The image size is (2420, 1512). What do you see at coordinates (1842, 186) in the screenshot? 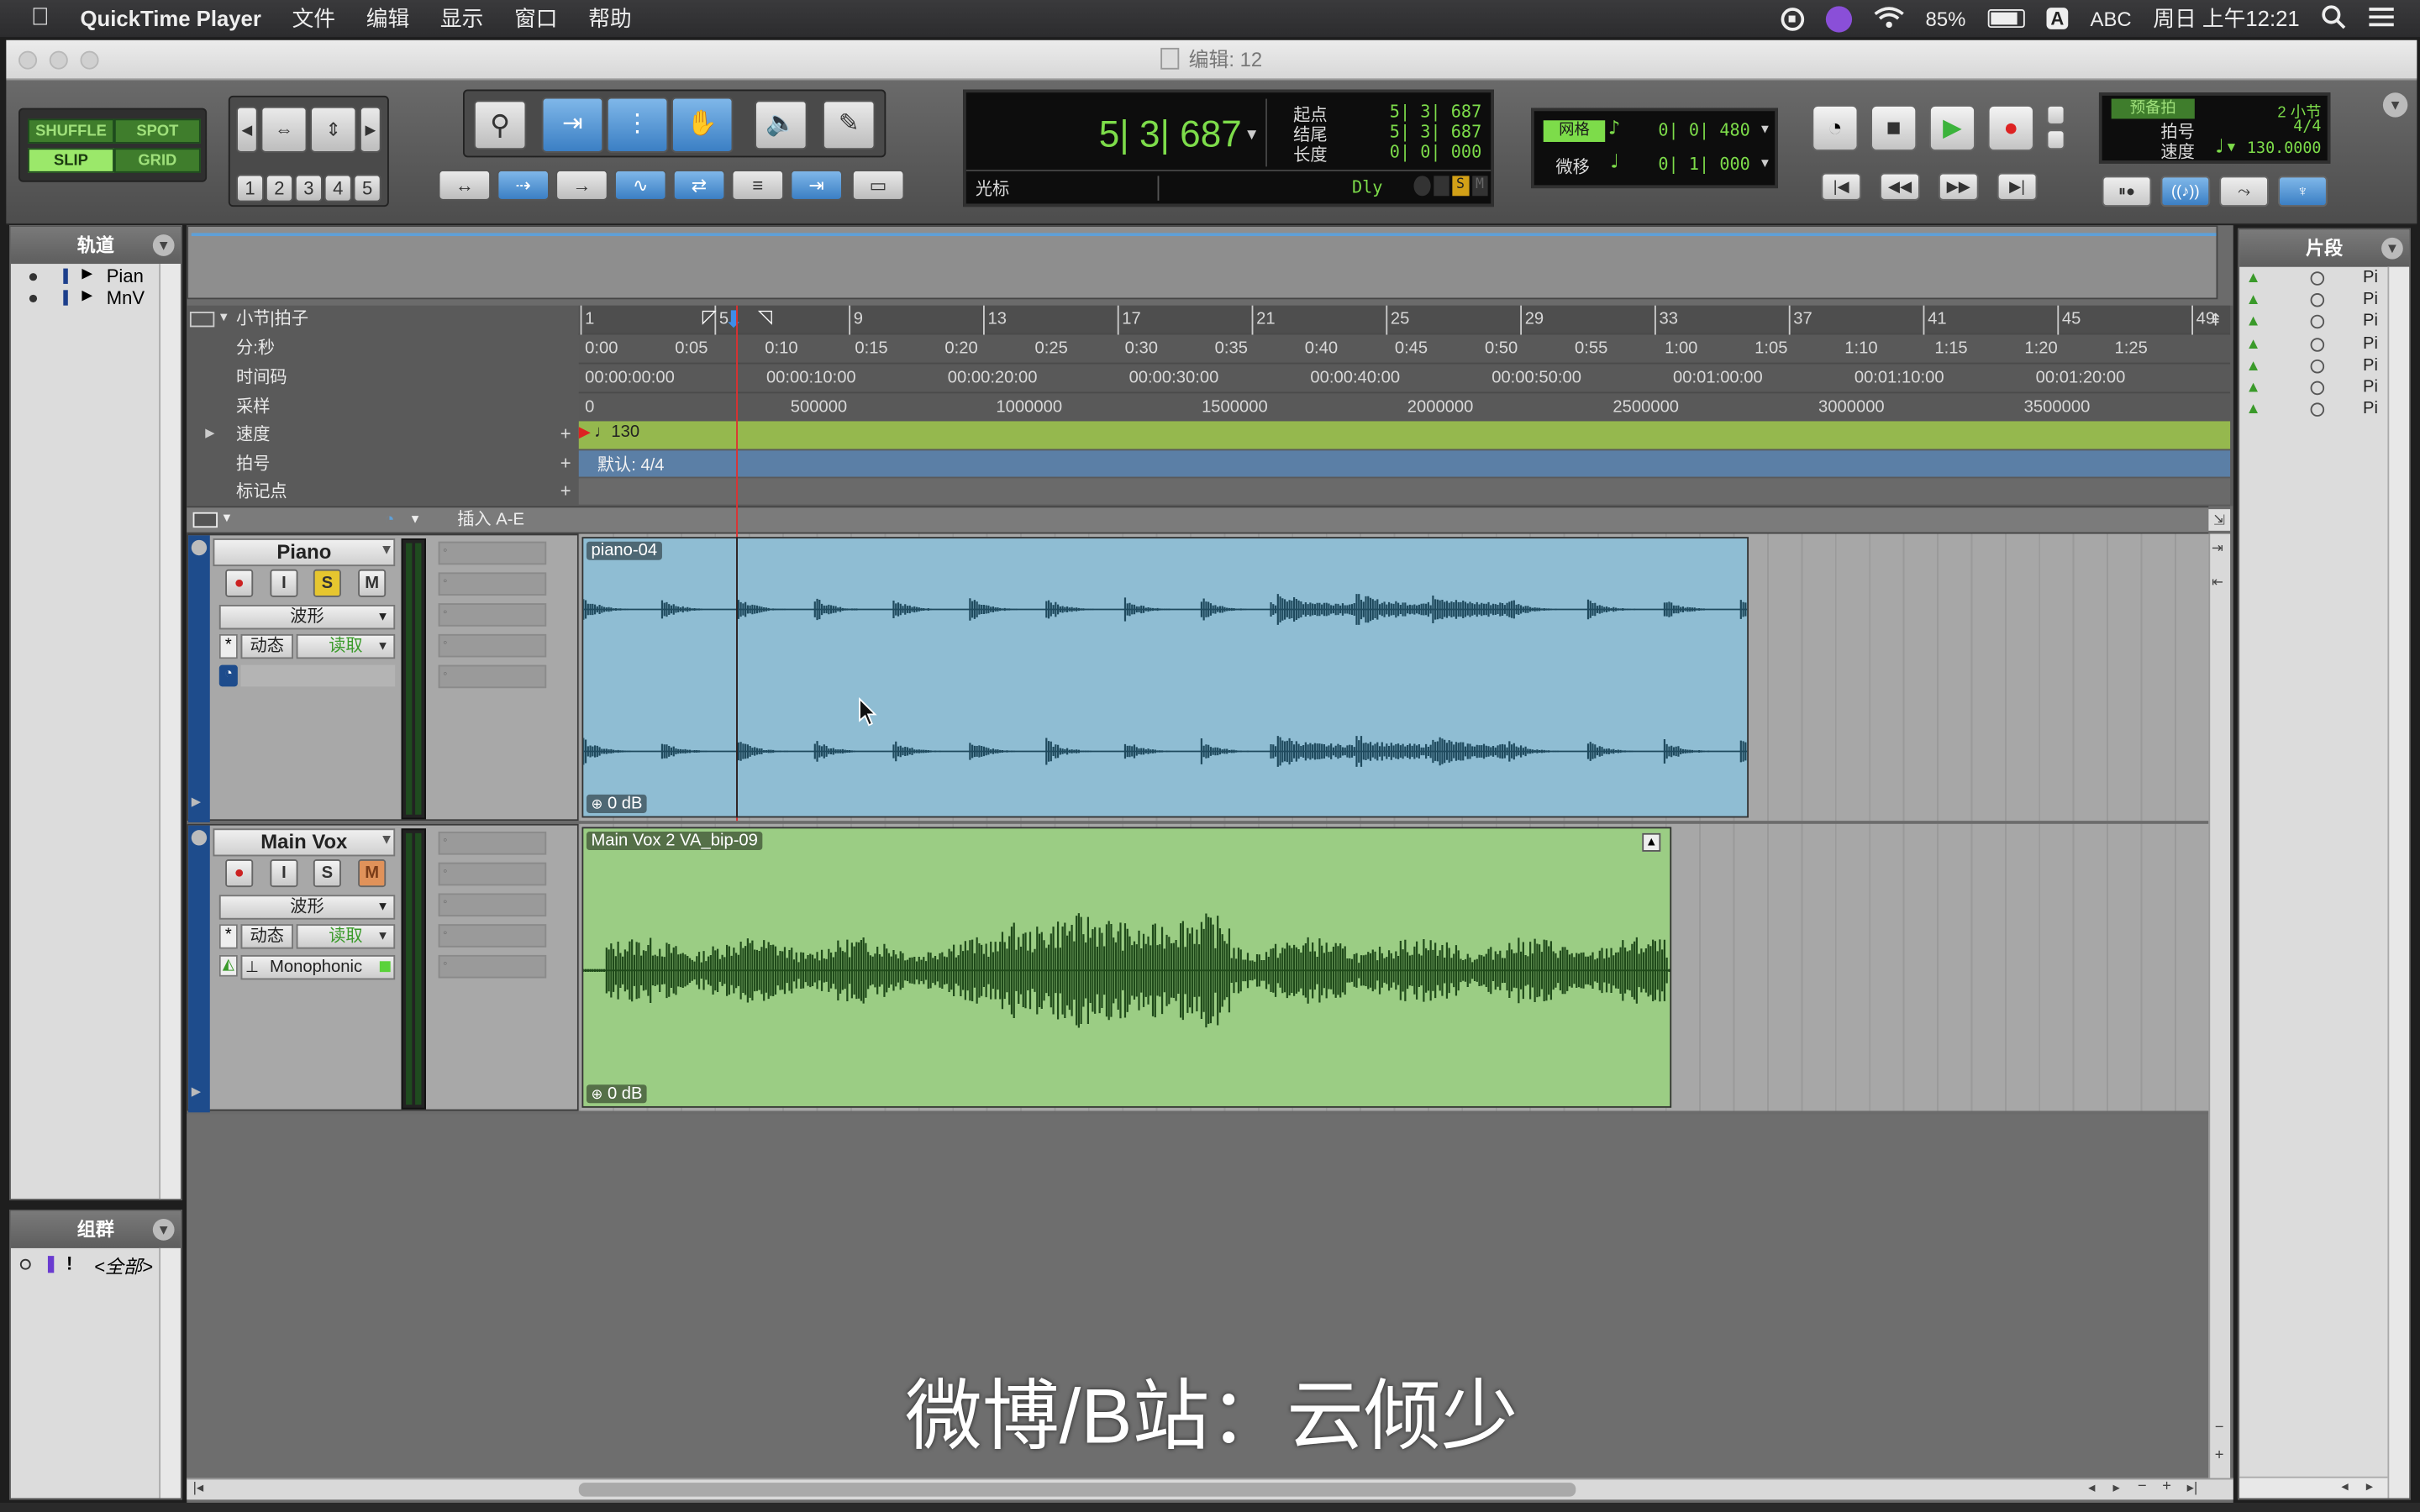
I see `rtz-button: |◀` at bounding box center [1842, 186].